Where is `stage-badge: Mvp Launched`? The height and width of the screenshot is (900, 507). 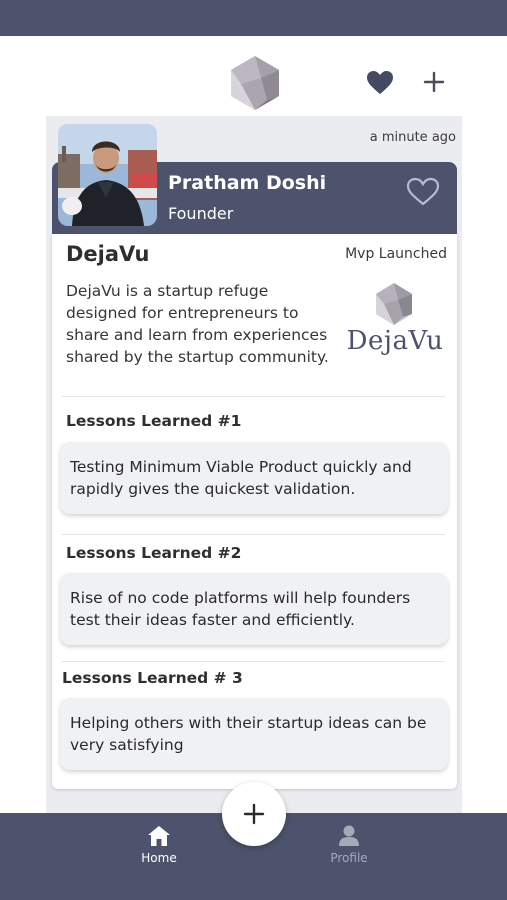 stage-badge: Mvp Launched is located at coordinates (396, 254).